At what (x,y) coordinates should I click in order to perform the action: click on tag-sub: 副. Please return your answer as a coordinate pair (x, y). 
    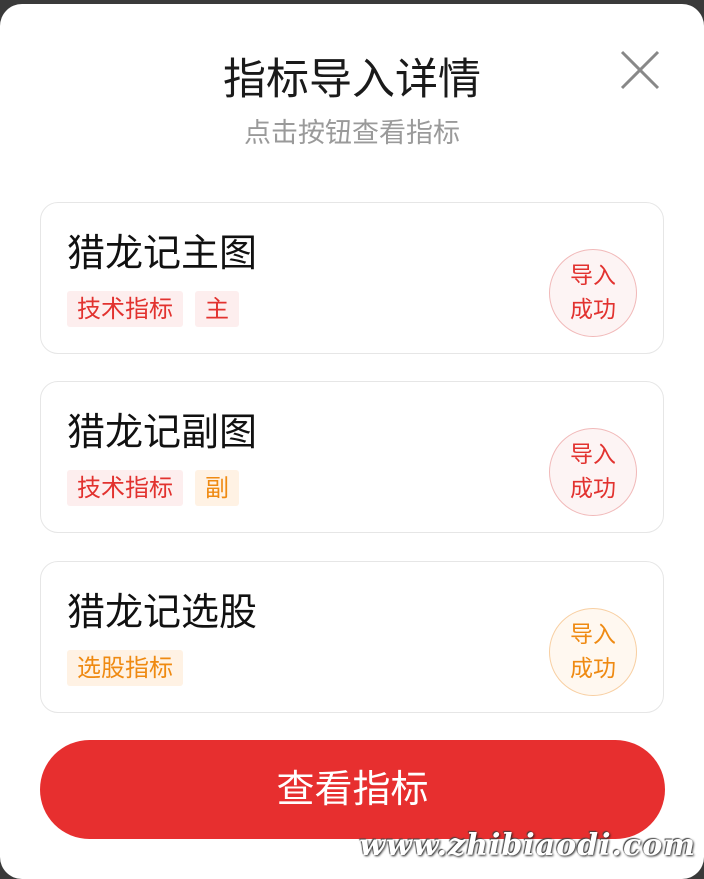
    Looking at the image, I should click on (217, 488).